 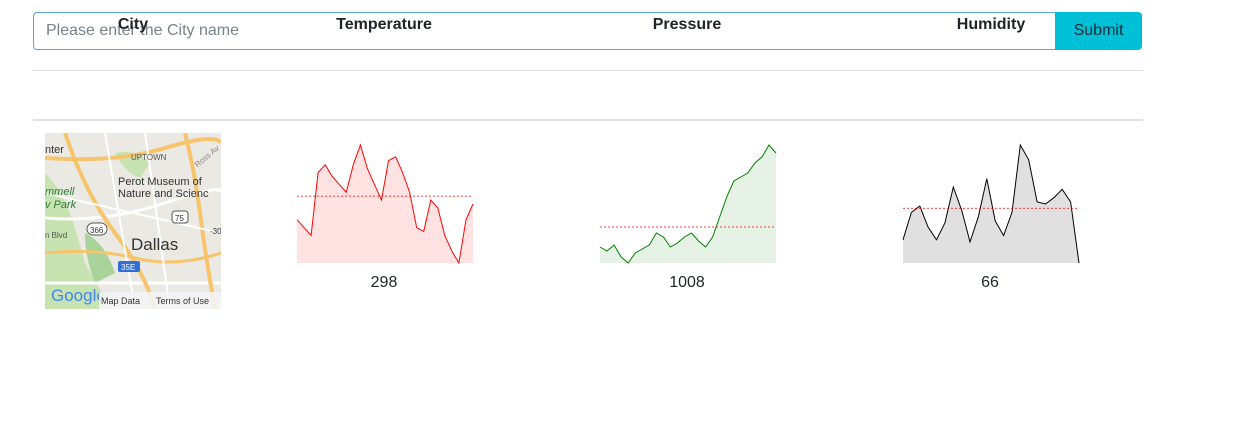 What do you see at coordinates (60, 192) in the screenshot?
I see `svg-text: mmell` at bounding box center [60, 192].